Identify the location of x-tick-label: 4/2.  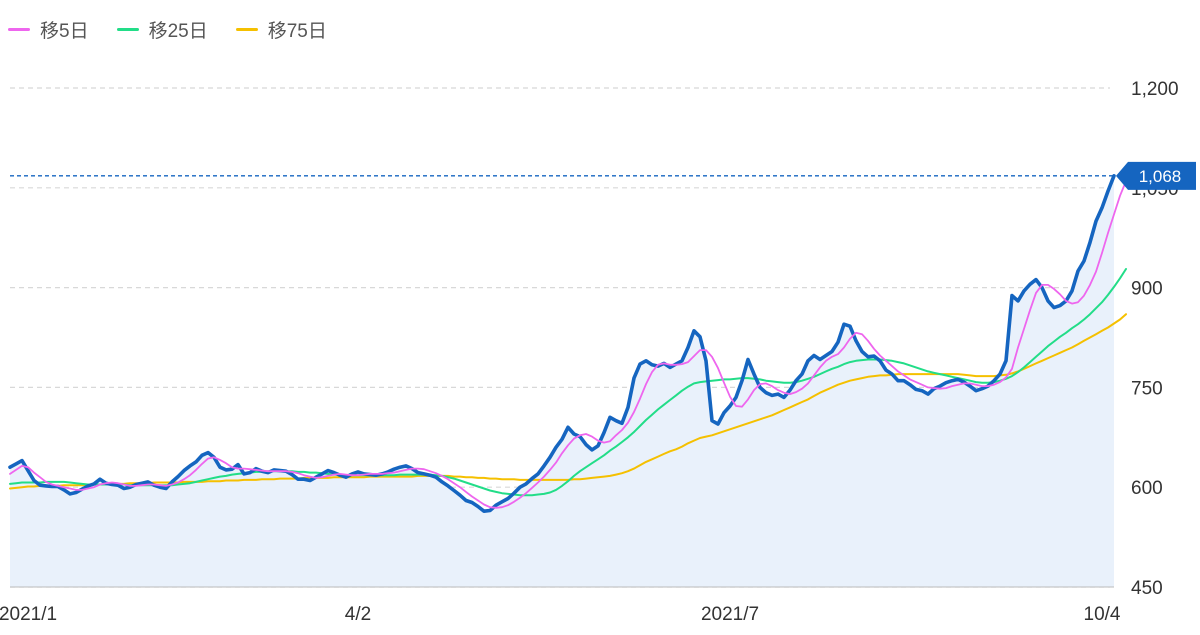
(358, 614).